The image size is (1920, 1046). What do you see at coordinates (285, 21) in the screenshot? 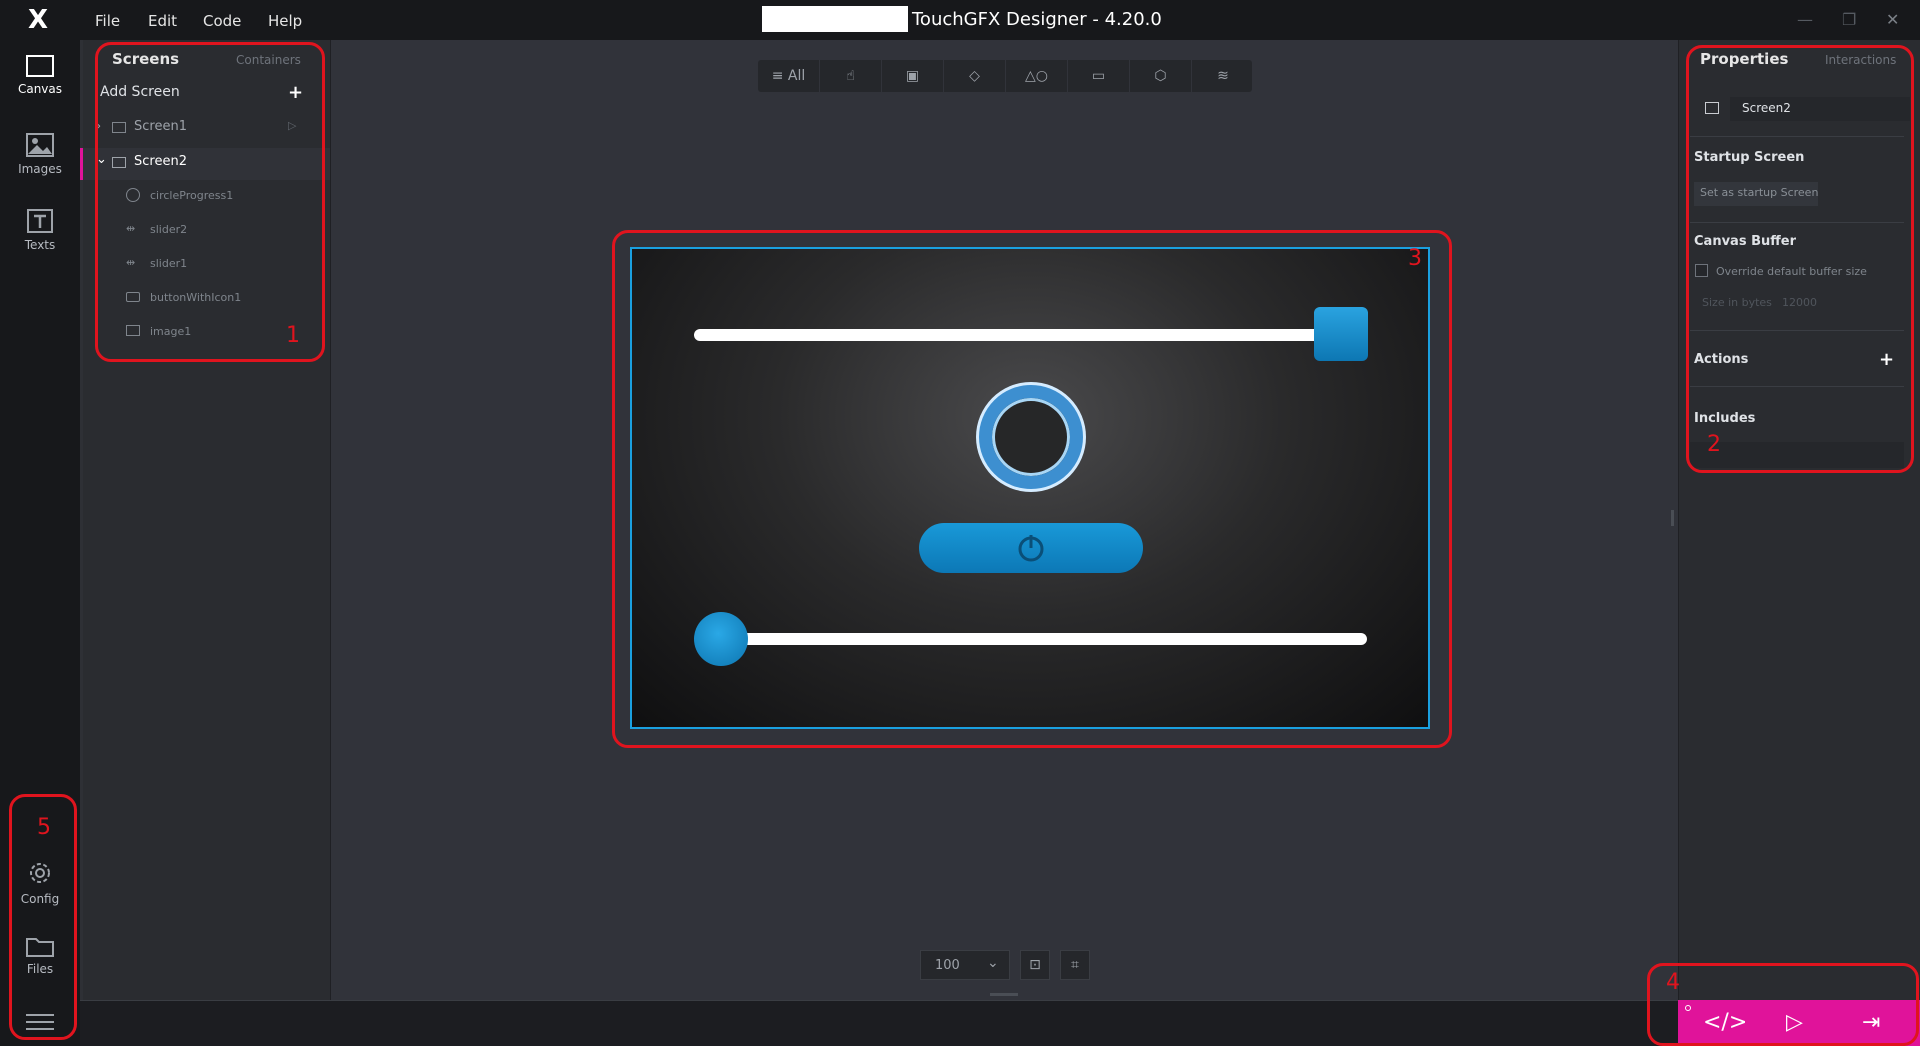
I see `menu-help: Help` at bounding box center [285, 21].